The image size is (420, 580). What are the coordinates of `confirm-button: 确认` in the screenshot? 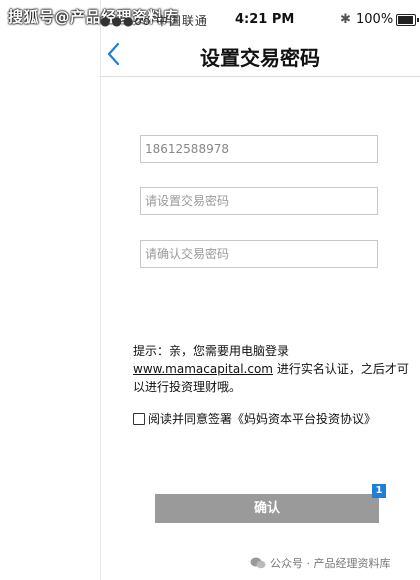 It's located at (267, 508).